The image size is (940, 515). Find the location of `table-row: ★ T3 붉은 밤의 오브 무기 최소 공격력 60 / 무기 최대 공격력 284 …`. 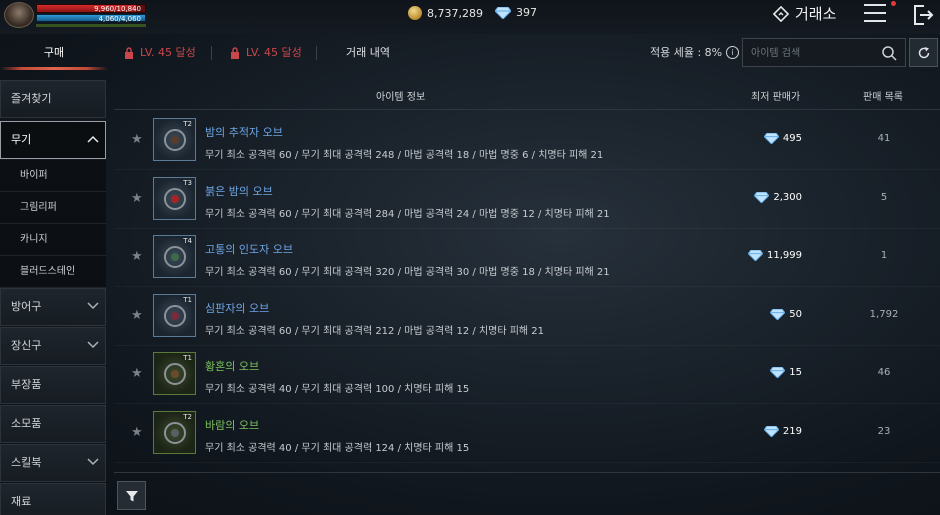

table-row: ★ T3 붉은 밤의 오브 무기 최소 공격력 60 / 무기 최대 공격력 284 … is located at coordinates (527, 200).